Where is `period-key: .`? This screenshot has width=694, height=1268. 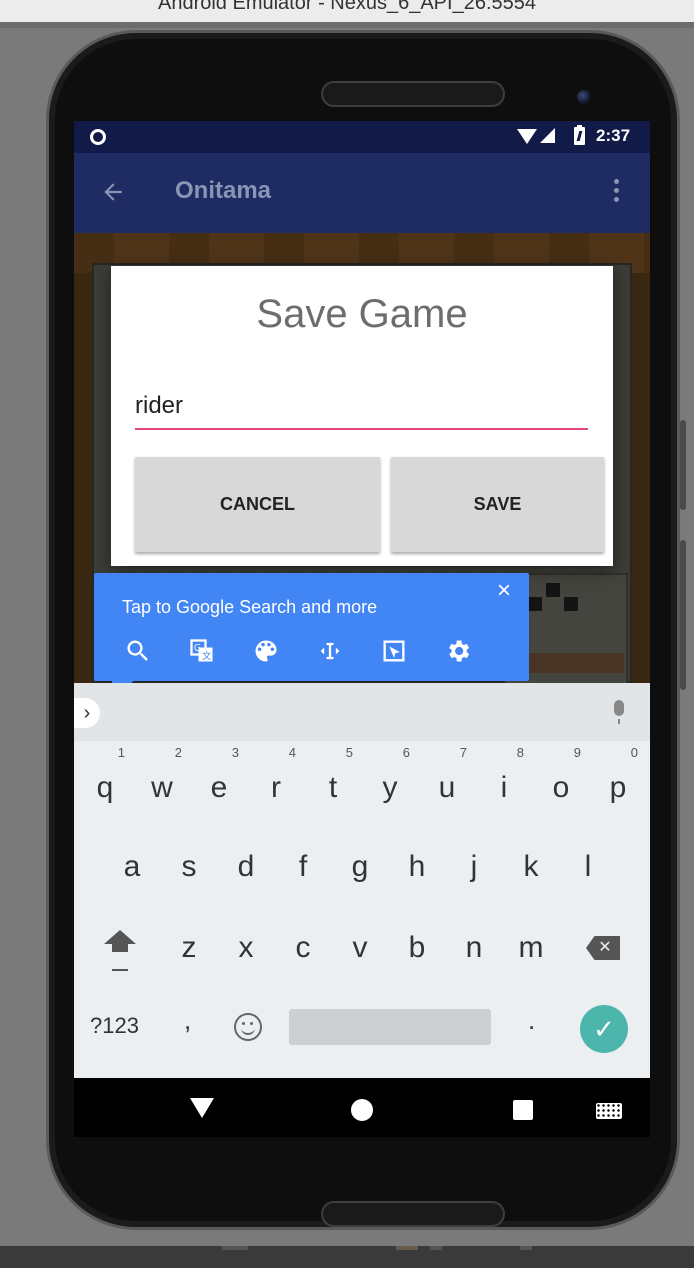
period-key: . is located at coordinates (531, 1020).